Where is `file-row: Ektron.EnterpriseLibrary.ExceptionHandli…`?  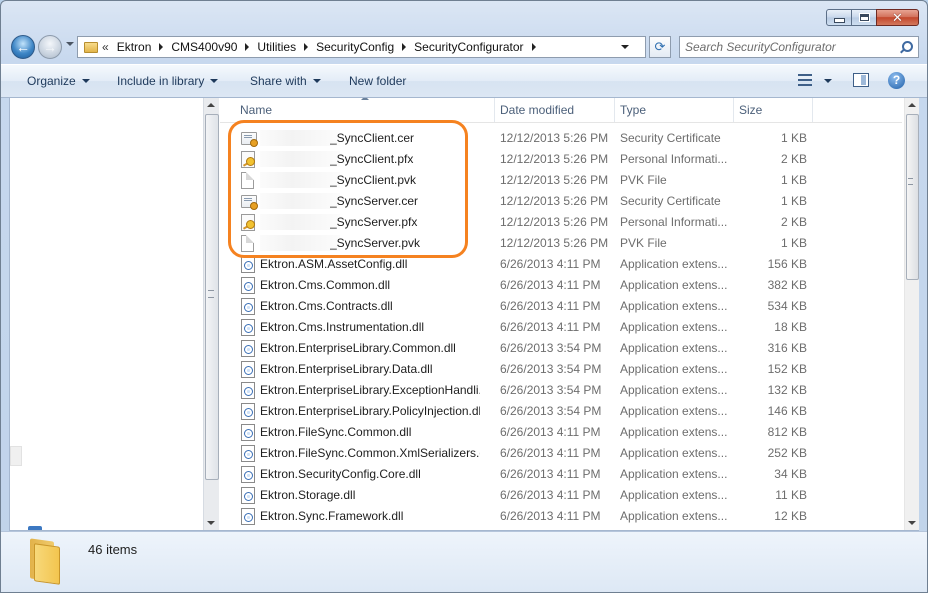
file-row: Ektron.EnterpriseLibrary.ExceptionHandli… is located at coordinates (561, 390).